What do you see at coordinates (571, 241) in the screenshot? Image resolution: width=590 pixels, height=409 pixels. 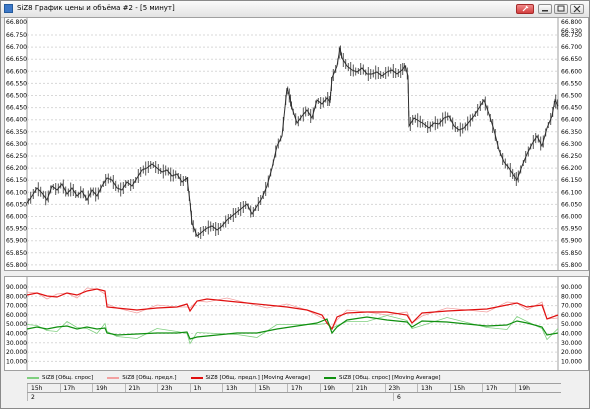 I see `price-label-right: 65.900` at bounding box center [571, 241].